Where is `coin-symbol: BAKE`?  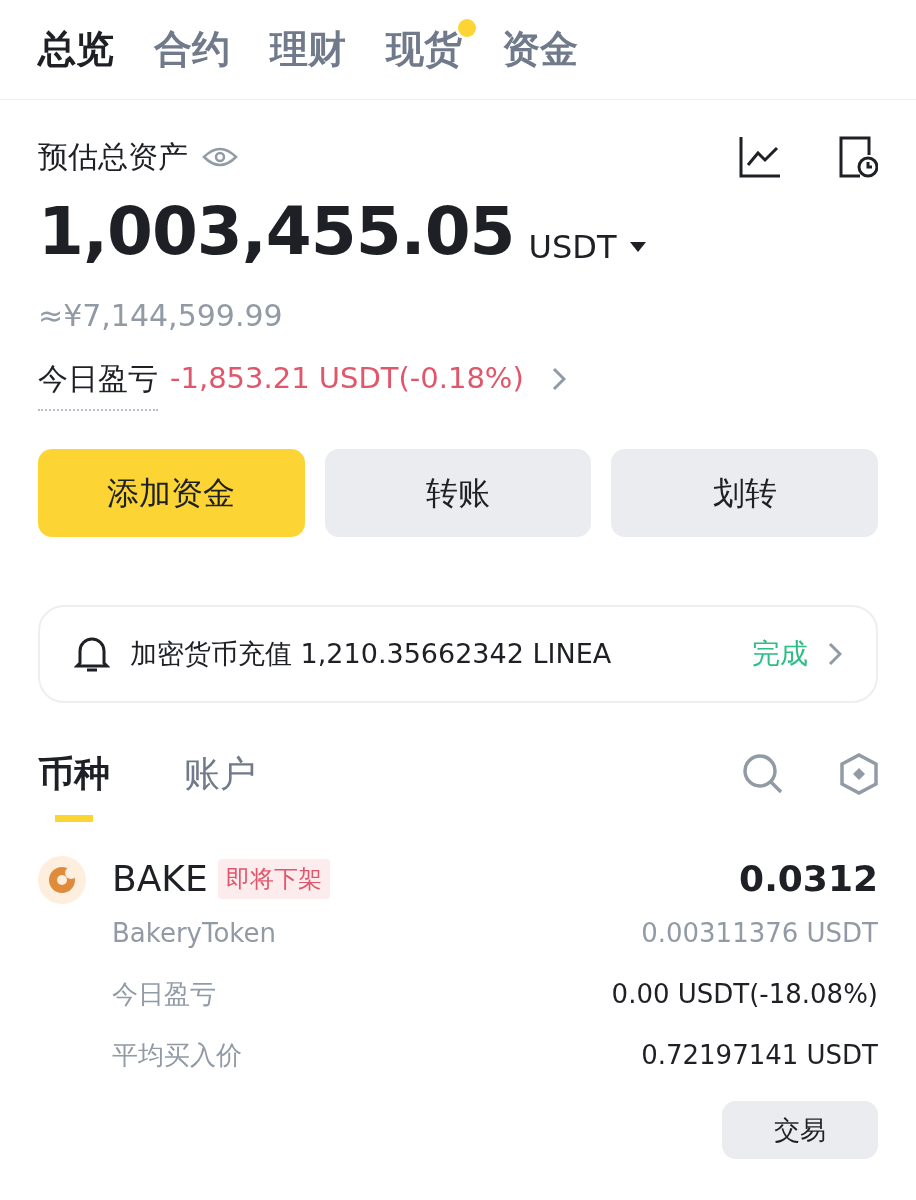 coin-symbol: BAKE is located at coordinates (160, 879).